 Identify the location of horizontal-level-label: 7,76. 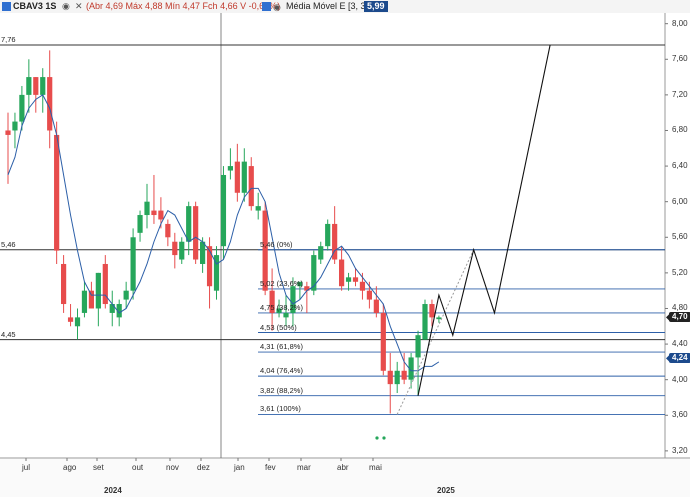
(8, 40).